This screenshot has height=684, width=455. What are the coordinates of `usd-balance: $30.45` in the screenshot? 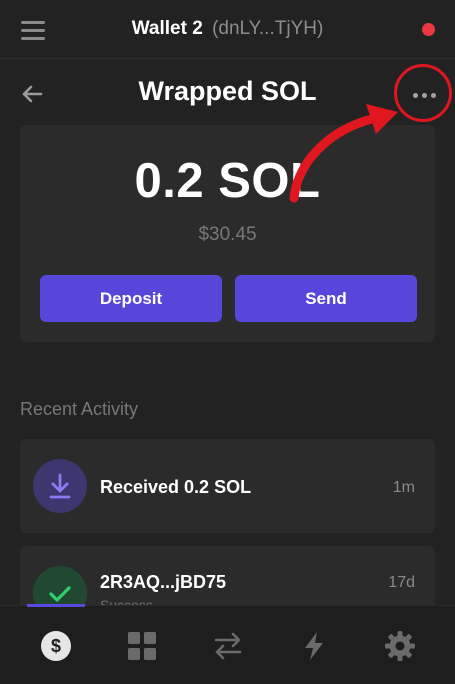 It's located at (227, 234).